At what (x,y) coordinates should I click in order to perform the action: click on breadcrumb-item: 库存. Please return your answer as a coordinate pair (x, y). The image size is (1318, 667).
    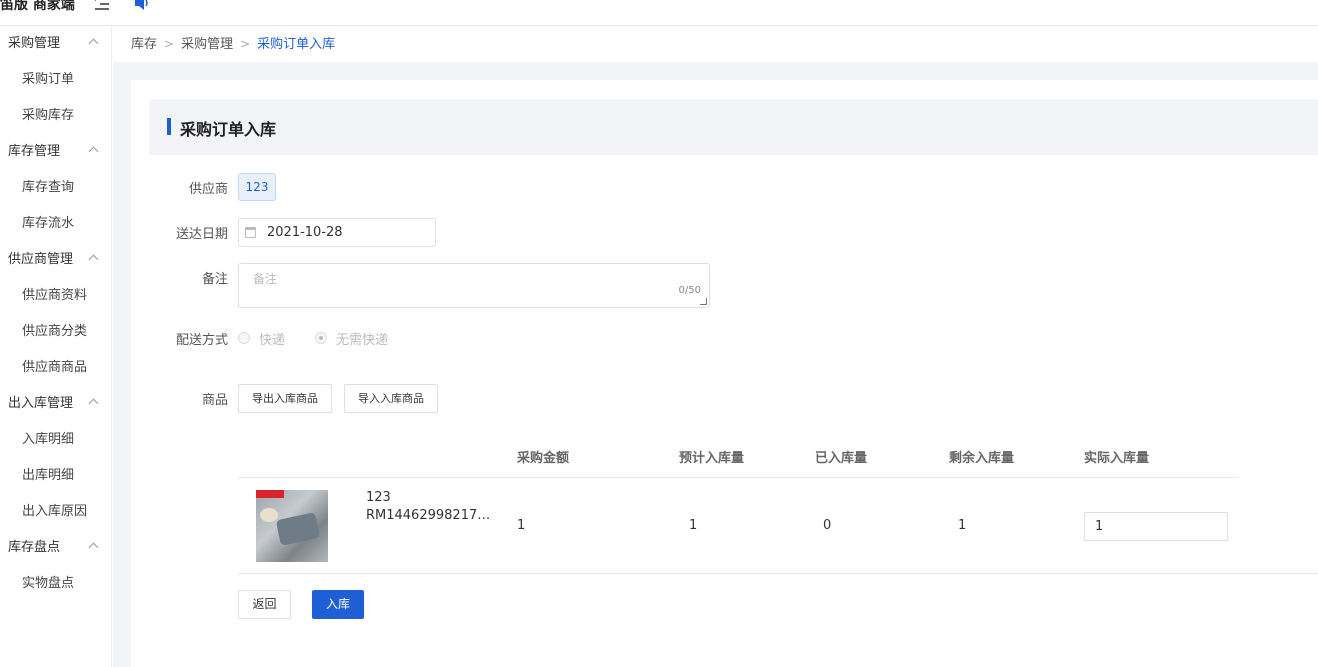
    Looking at the image, I should click on (144, 44).